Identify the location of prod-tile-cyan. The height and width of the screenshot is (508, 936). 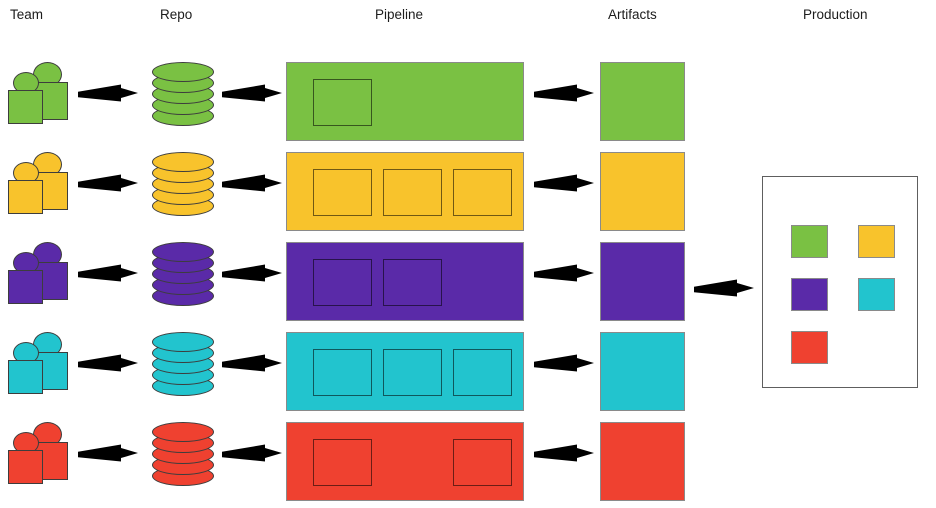
(876, 294).